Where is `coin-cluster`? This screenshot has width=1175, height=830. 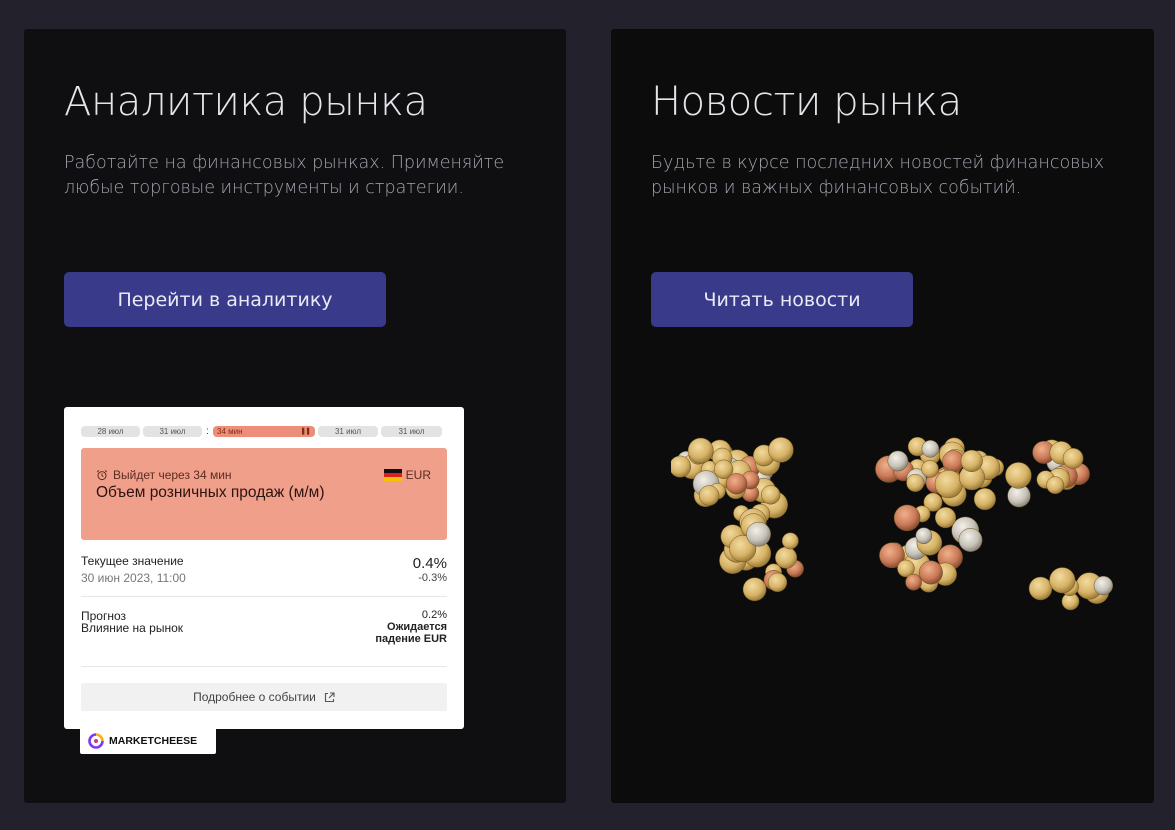
coin-cluster is located at coordinates (892, 523).